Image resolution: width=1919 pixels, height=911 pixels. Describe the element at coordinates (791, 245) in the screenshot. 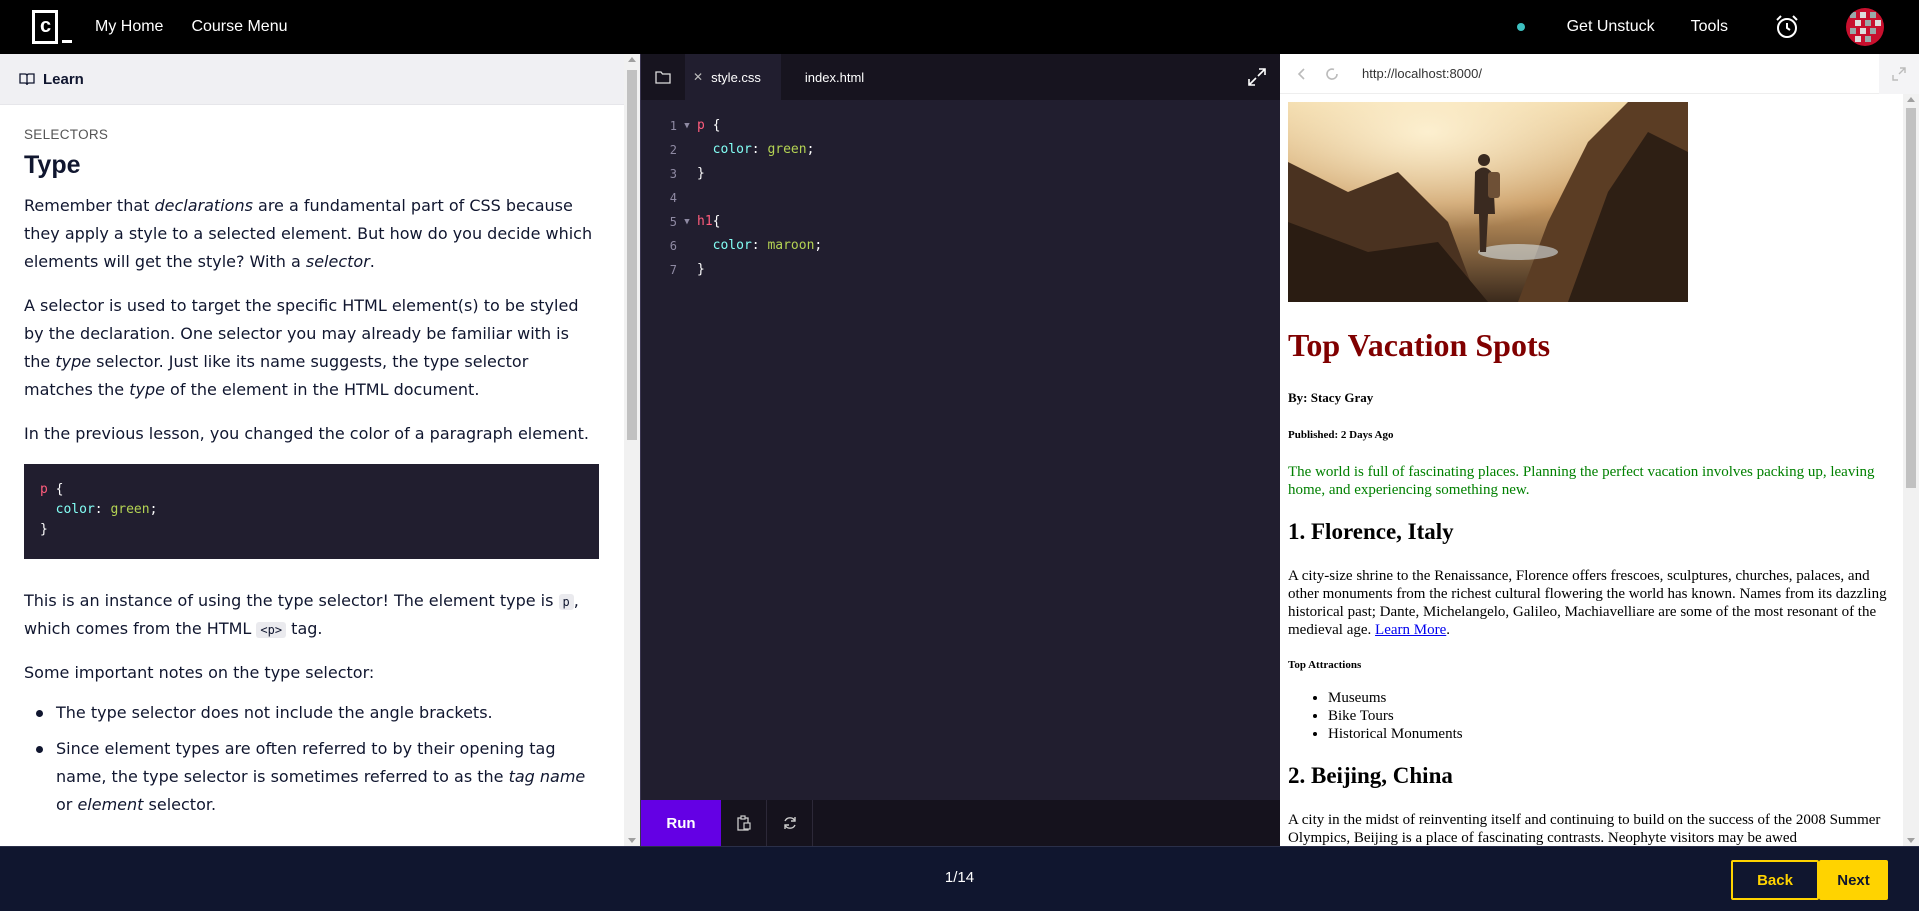

I see `code-value: maroon` at that location.